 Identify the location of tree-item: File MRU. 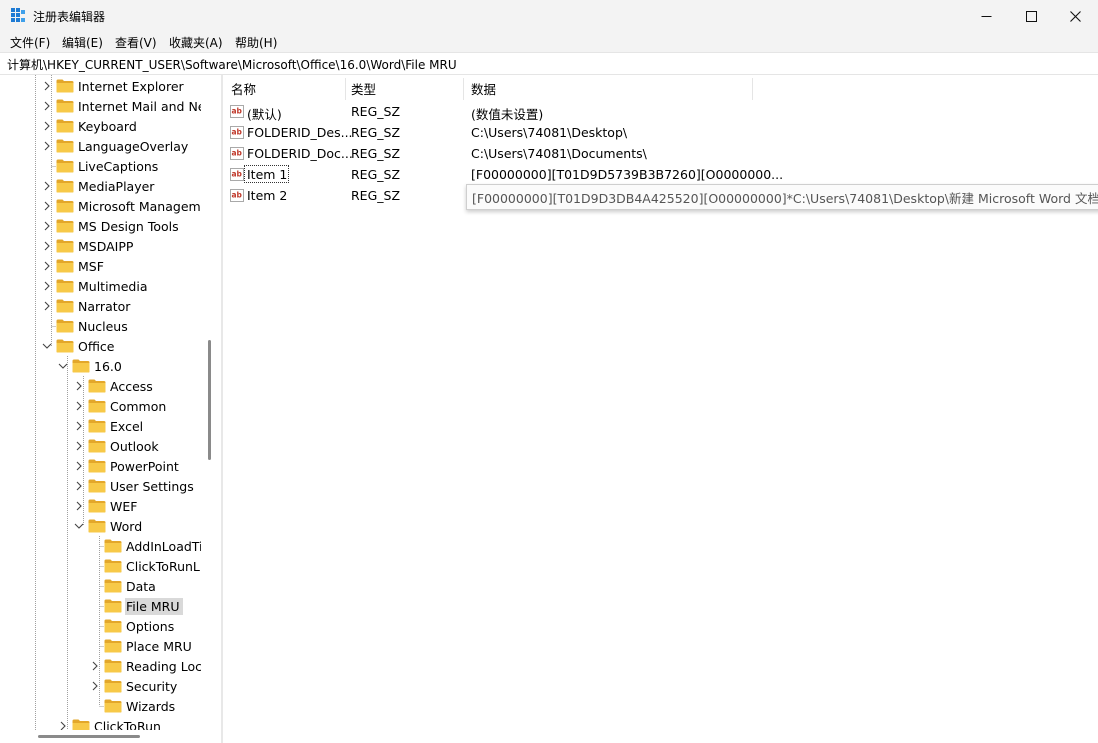
(136, 606).